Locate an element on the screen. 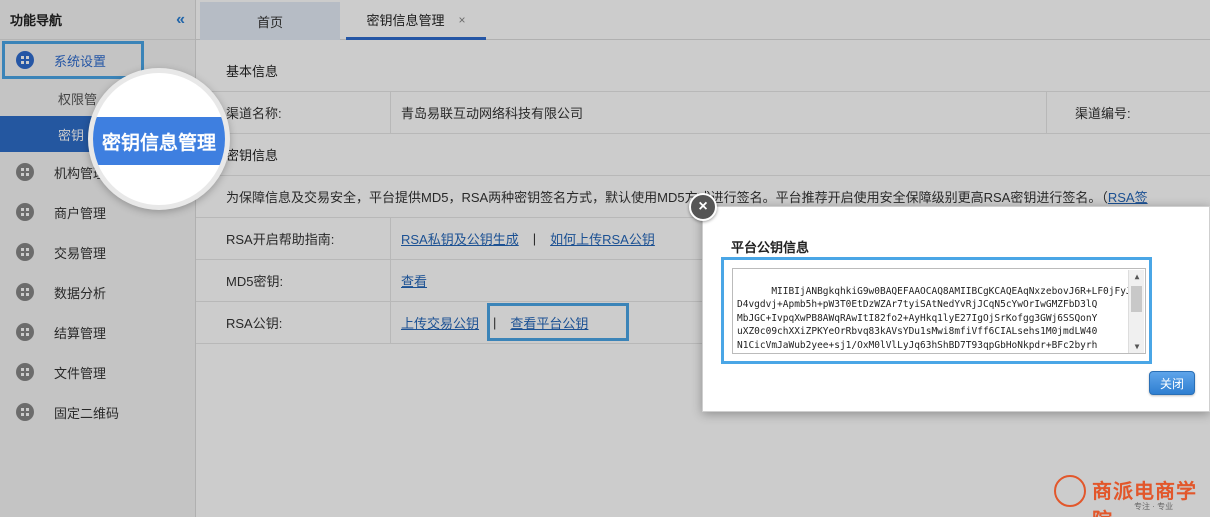 Image resolution: width=1210 pixels, height=517 pixels. logo-icon is located at coordinates (1070, 491).